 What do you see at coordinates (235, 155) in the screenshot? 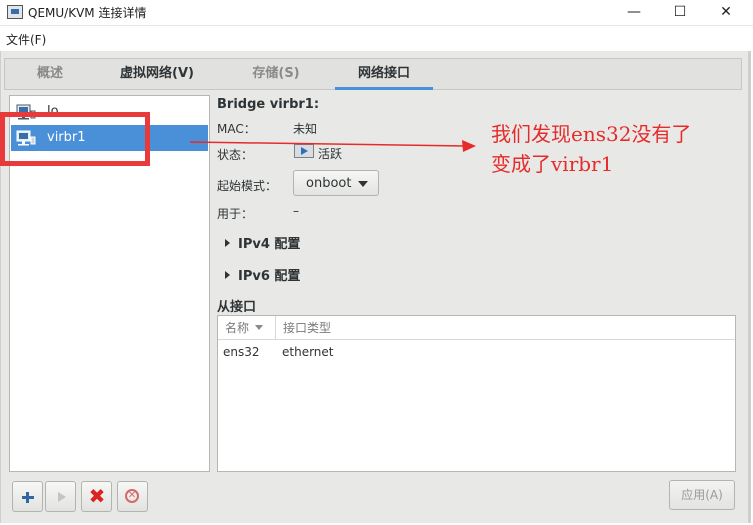
I see `state-label: 状态：` at bounding box center [235, 155].